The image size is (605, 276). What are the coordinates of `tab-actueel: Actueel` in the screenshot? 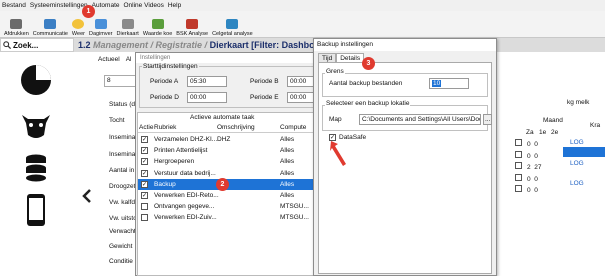 It's located at (109, 61).